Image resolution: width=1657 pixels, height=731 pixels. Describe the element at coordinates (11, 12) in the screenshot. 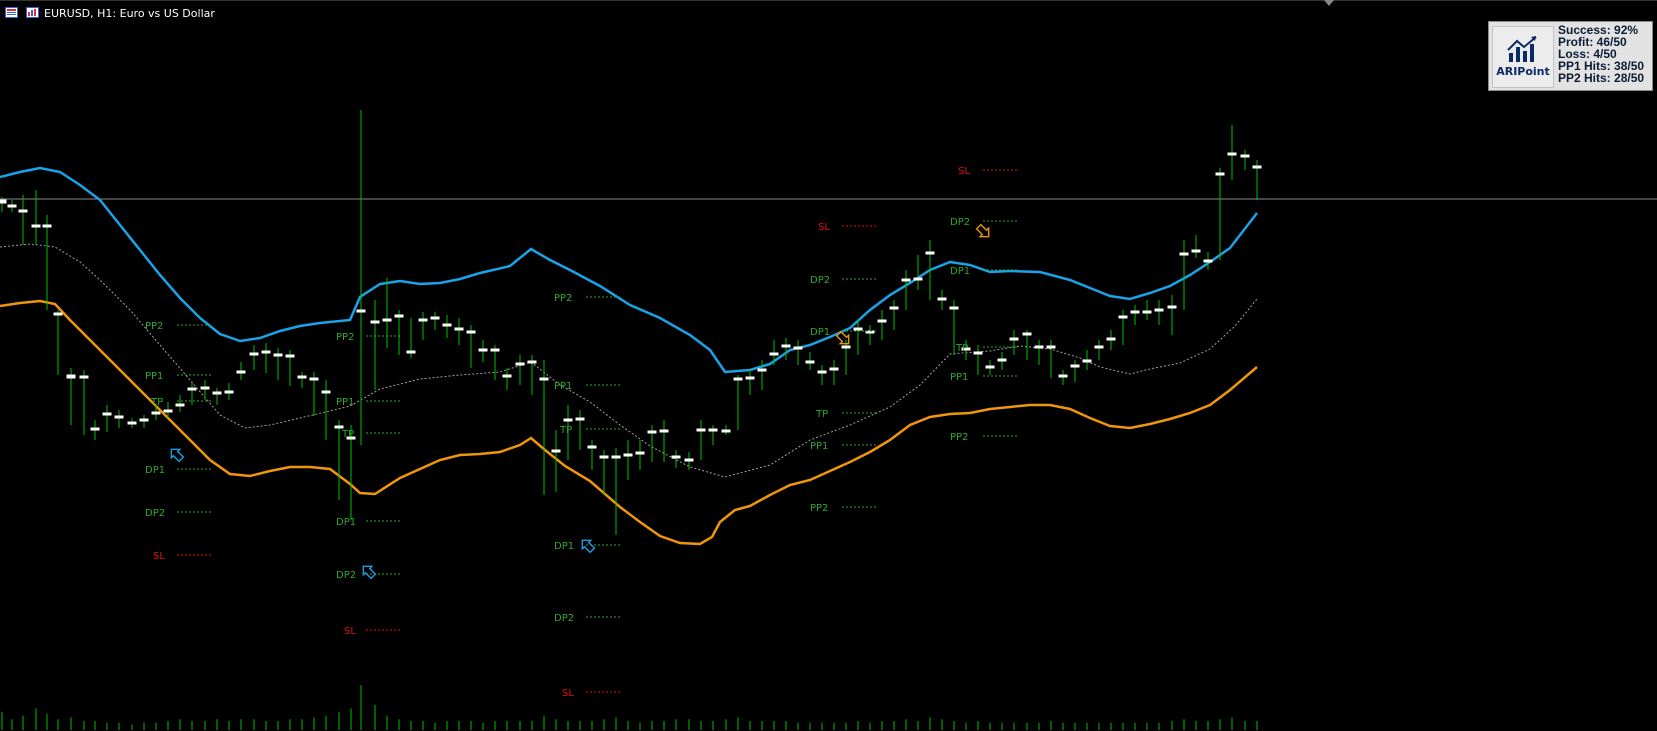

I see `symbol-window-icon` at that location.